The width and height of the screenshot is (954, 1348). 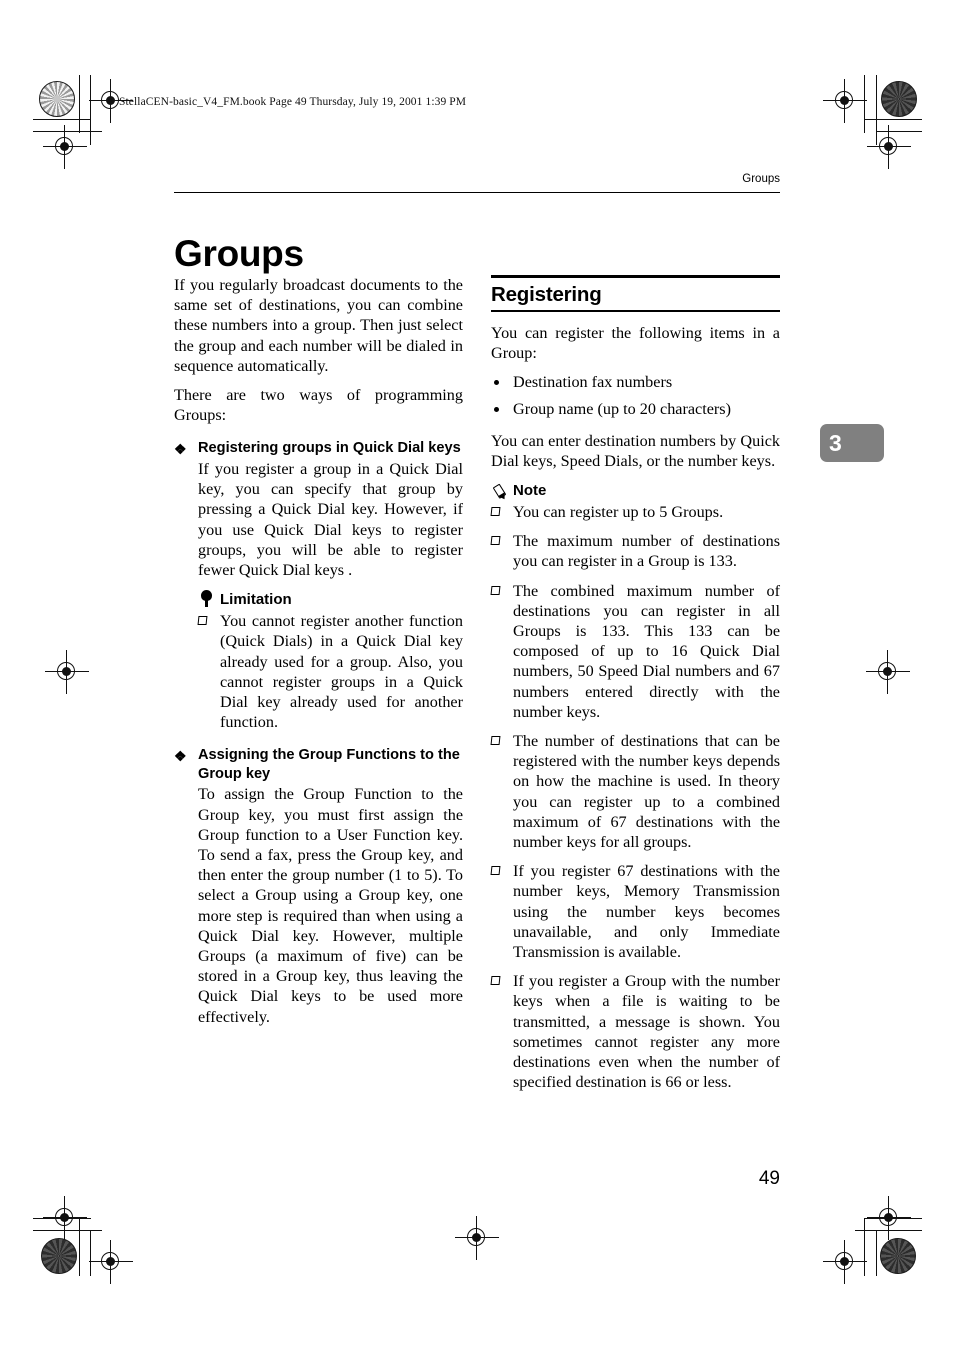 What do you see at coordinates (635, 293) in the screenshot?
I see `section-header-registering: Registering` at bounding box center [635, 293].